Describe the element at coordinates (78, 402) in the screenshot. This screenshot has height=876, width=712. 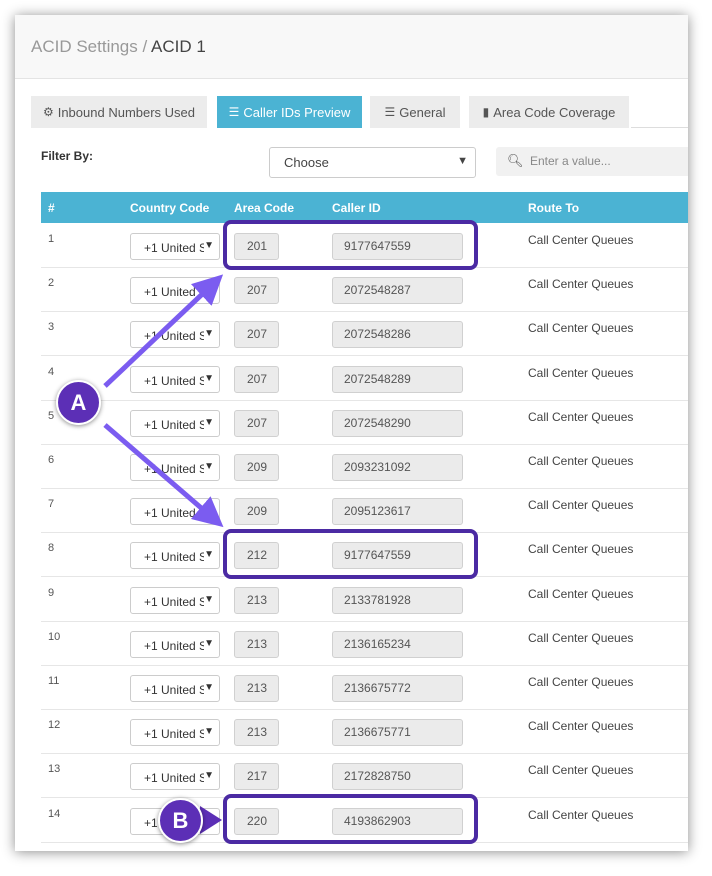
I see `callout-a: A` at that location.